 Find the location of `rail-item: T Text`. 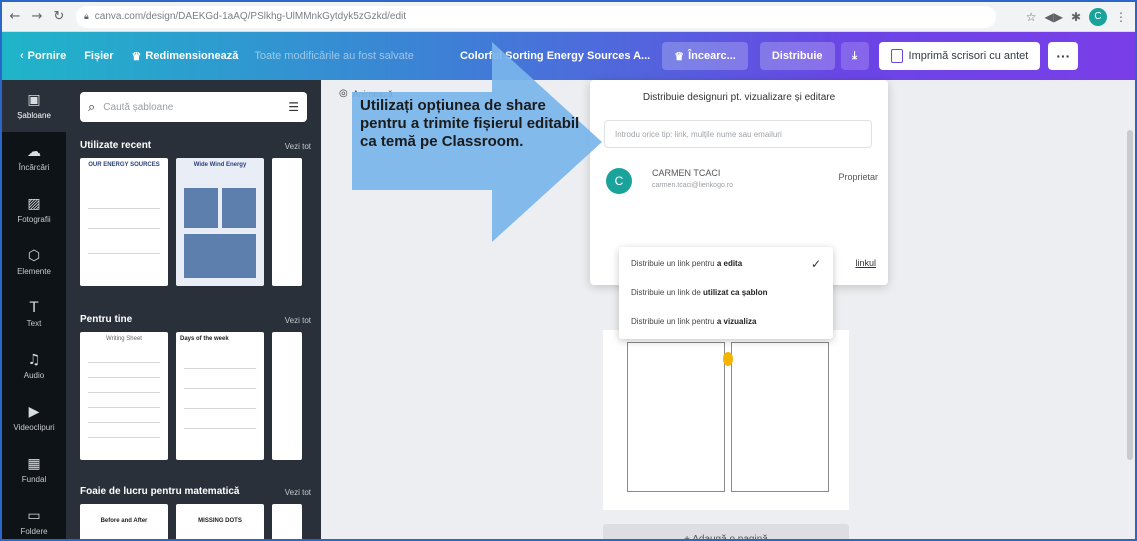

rail-item: T Text is located at coordinates (34, 314).